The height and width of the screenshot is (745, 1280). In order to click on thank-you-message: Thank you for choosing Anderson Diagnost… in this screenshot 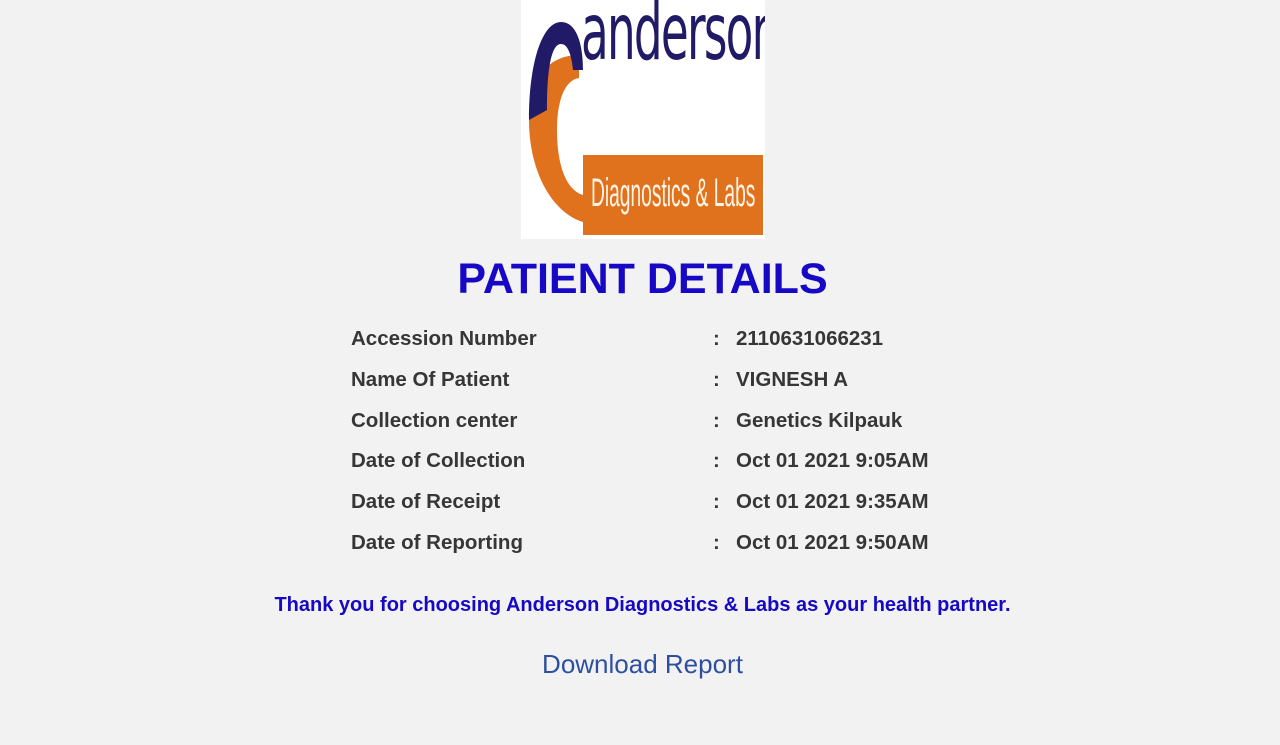, I will do `click(642, 605)`.